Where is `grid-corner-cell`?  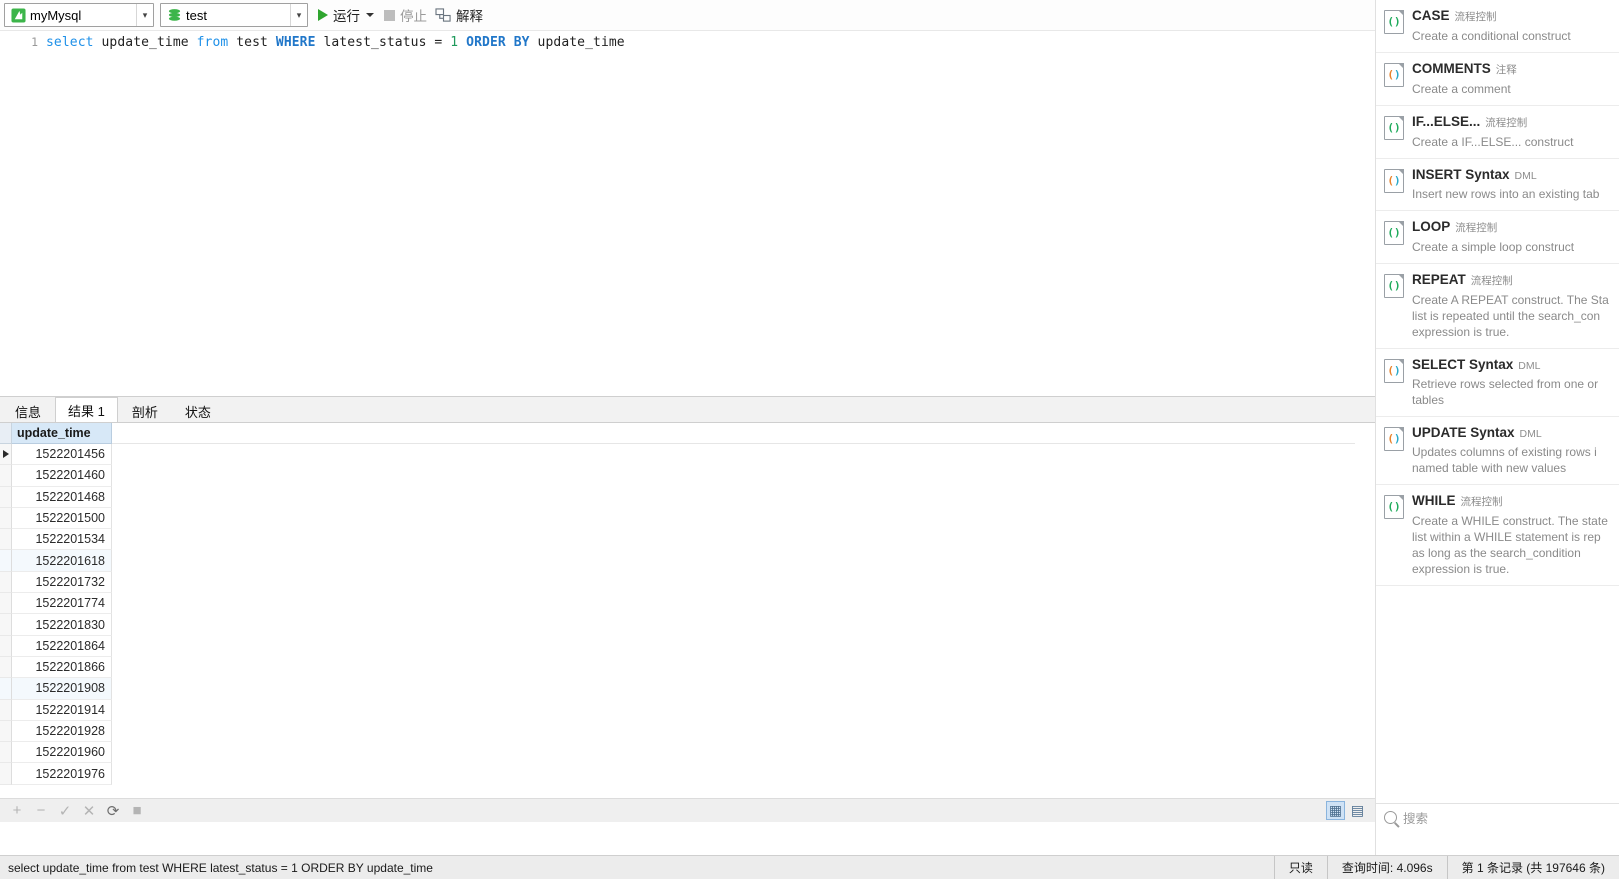
grid-corner-cell is located at coordinates (6, 433).